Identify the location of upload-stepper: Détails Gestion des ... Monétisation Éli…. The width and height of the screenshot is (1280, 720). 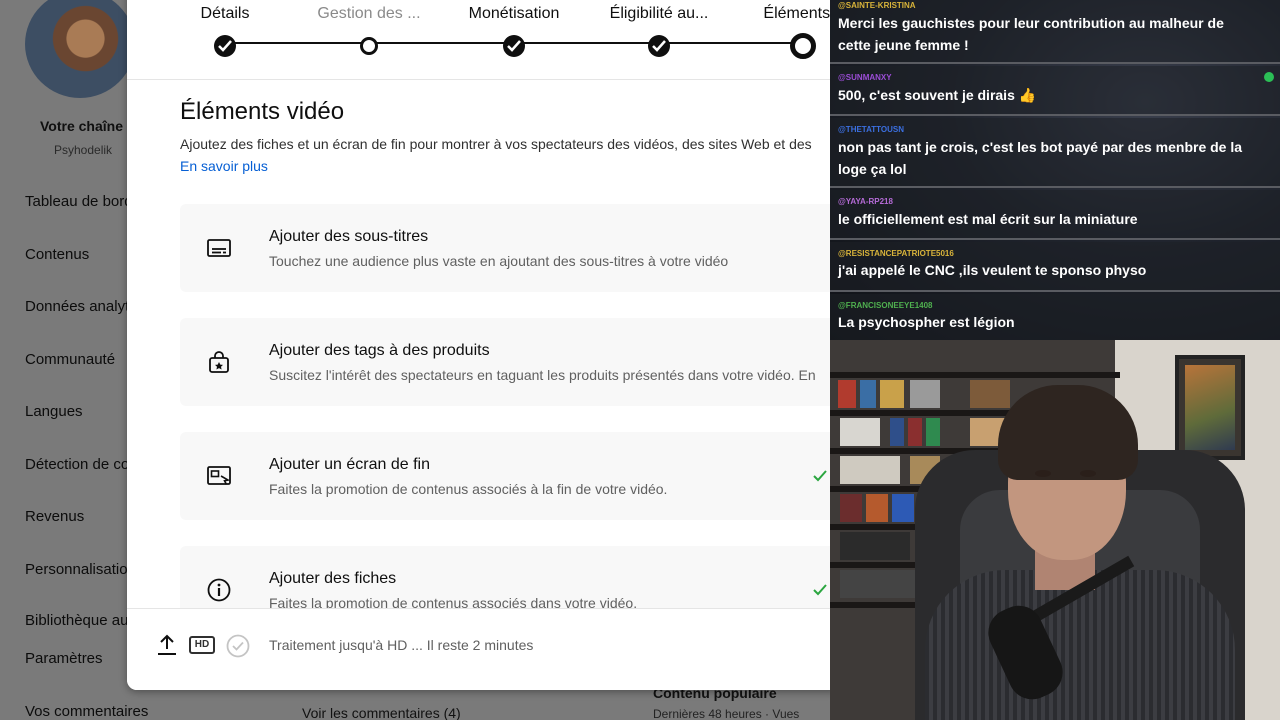
(482, 40).